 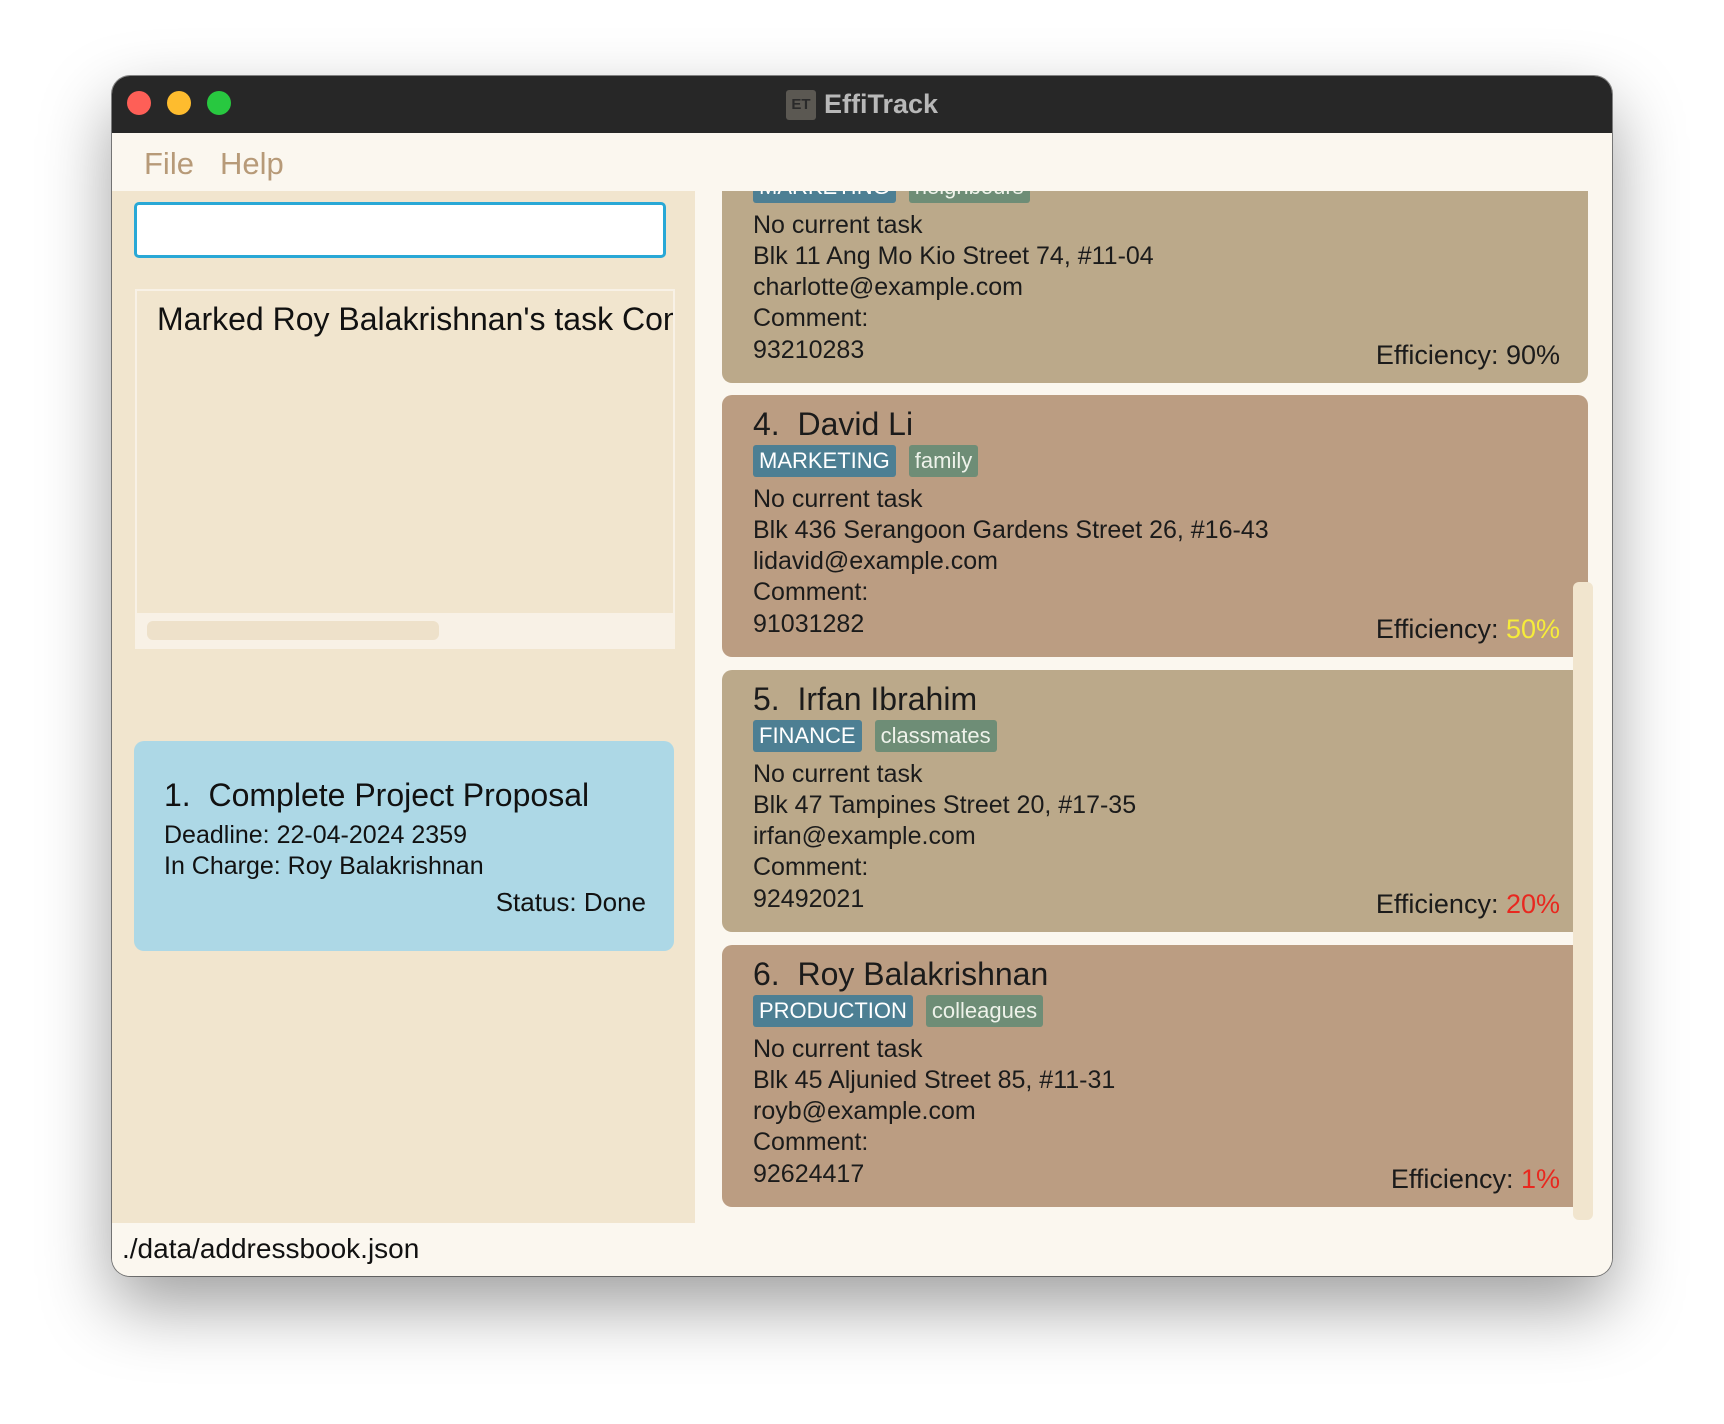 I want to click on person-phone: 93210283, so click(x=809, y=350).